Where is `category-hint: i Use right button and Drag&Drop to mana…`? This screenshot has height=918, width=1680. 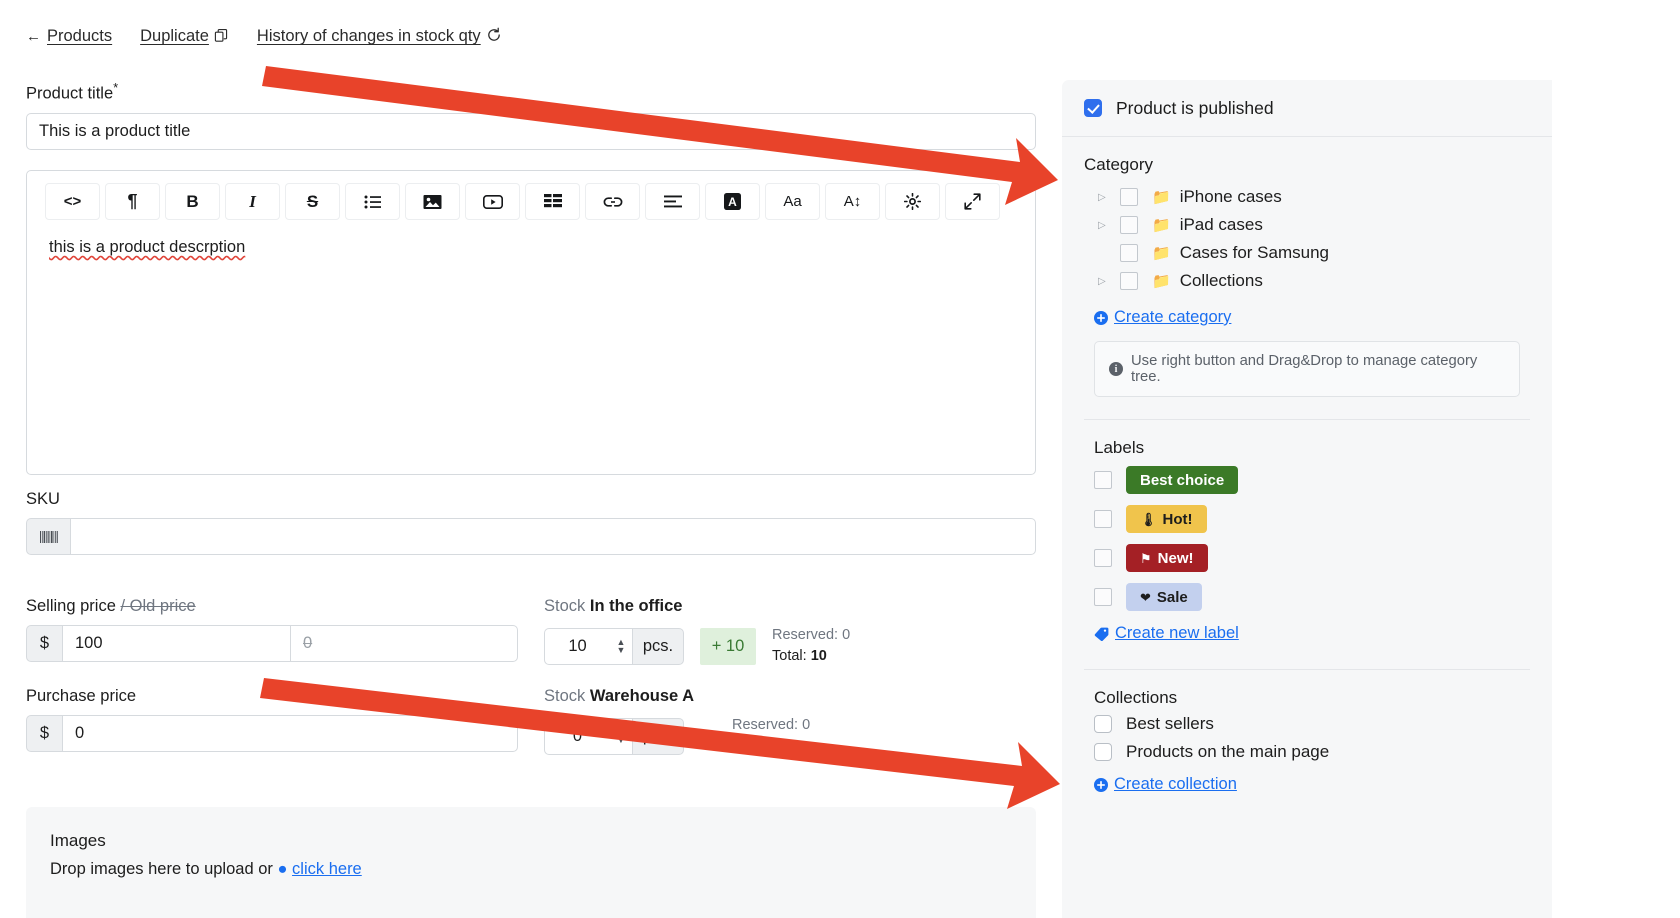 category-hint: i Use right button and Drag&Drop to mana… is located at coordinates (1307, 369).